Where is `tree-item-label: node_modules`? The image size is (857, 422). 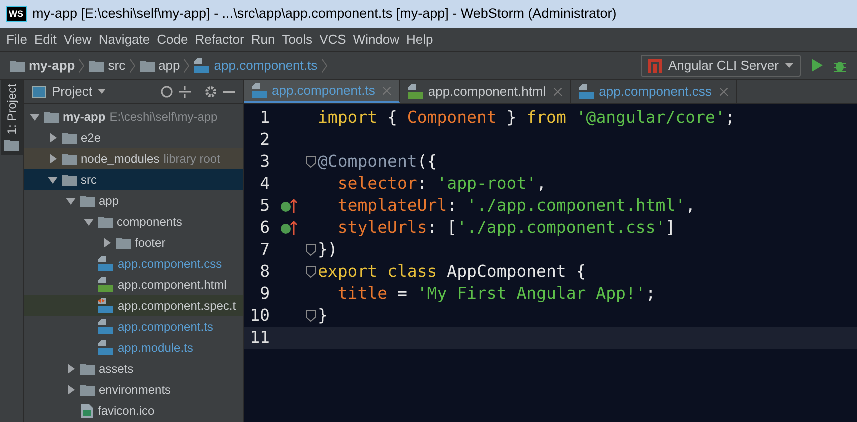 tree-item-label: node_modules is located at coordinates (120, 159).